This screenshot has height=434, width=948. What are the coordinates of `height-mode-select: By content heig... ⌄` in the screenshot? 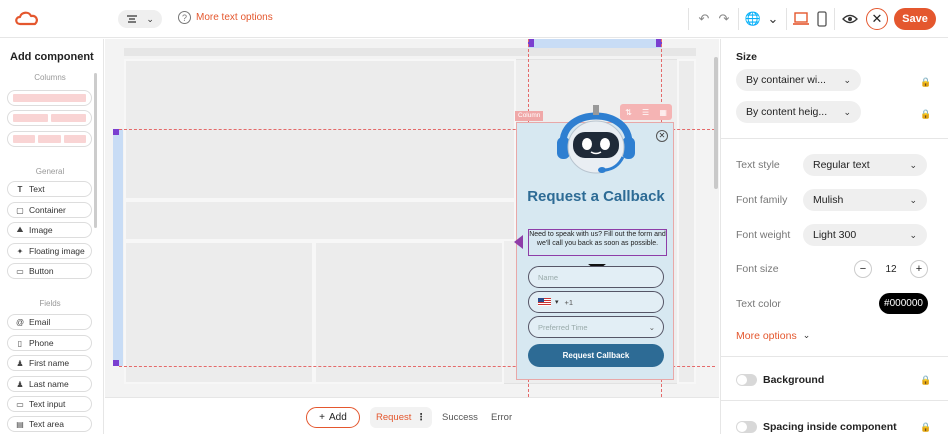 It's located at (798, 112).